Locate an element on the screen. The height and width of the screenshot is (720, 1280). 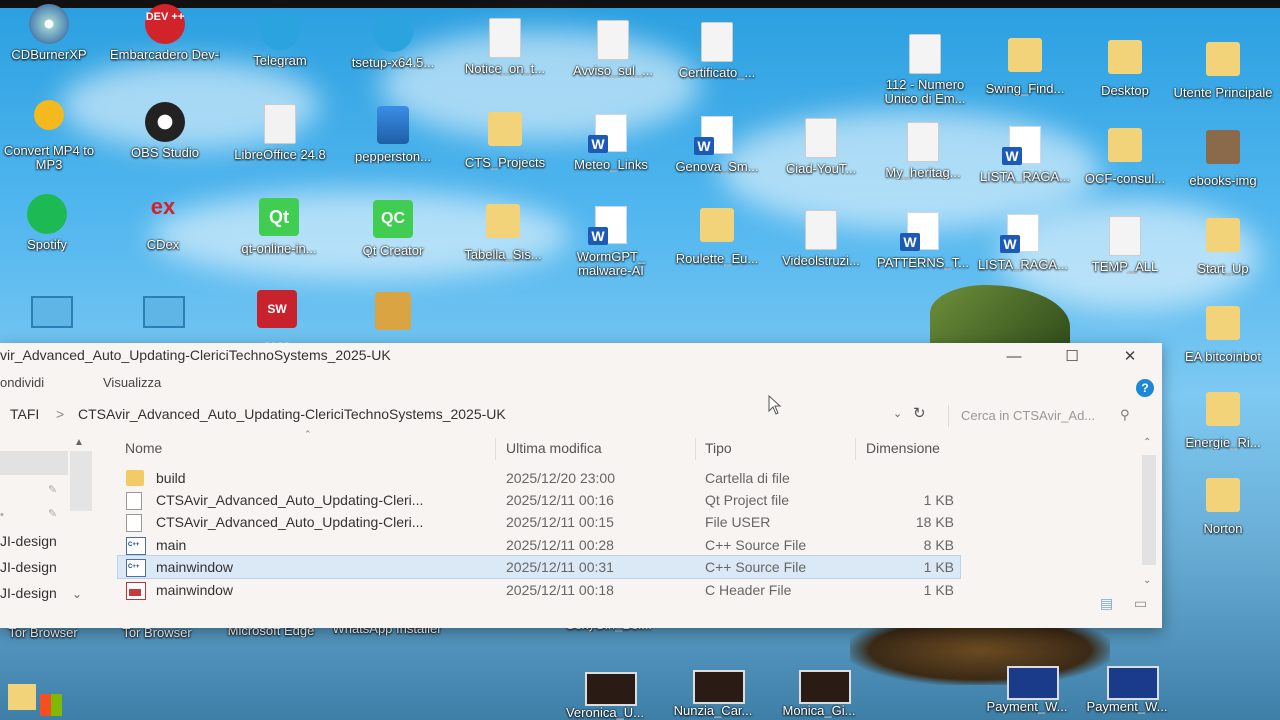
desktop-icon-devcpp: DEV ++ Embarcadero Dev-C++ is located at coordinates (165, 33).